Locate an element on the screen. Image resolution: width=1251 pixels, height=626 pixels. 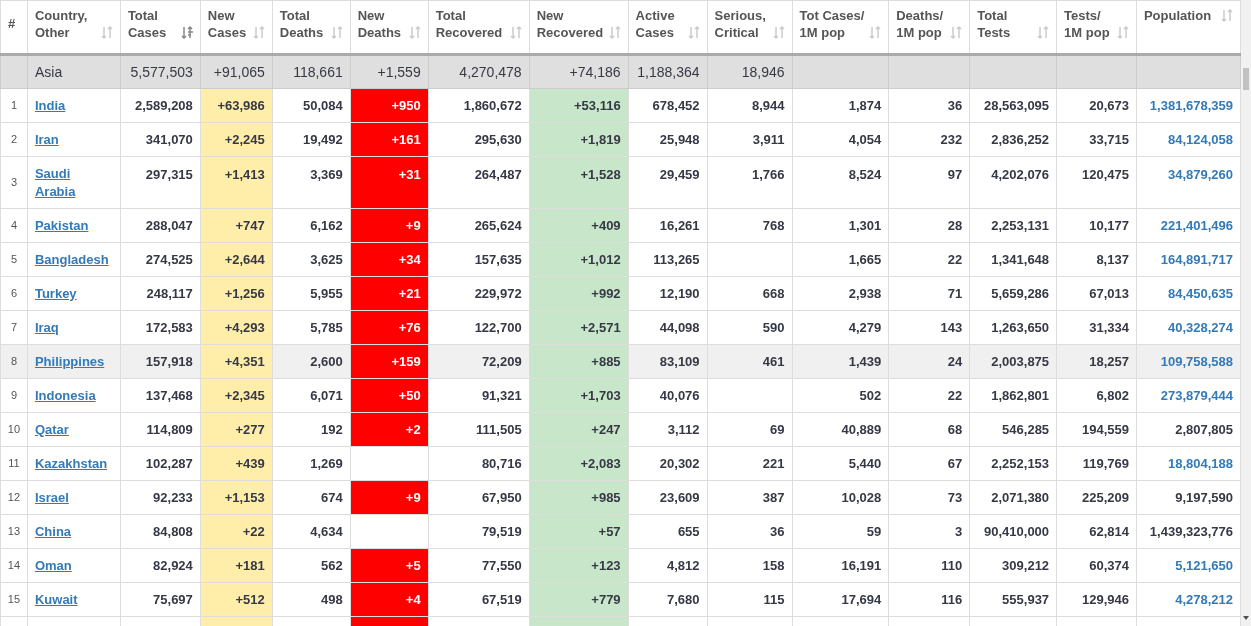
table-cell: 23,609 is located at coordinates (679, 497).